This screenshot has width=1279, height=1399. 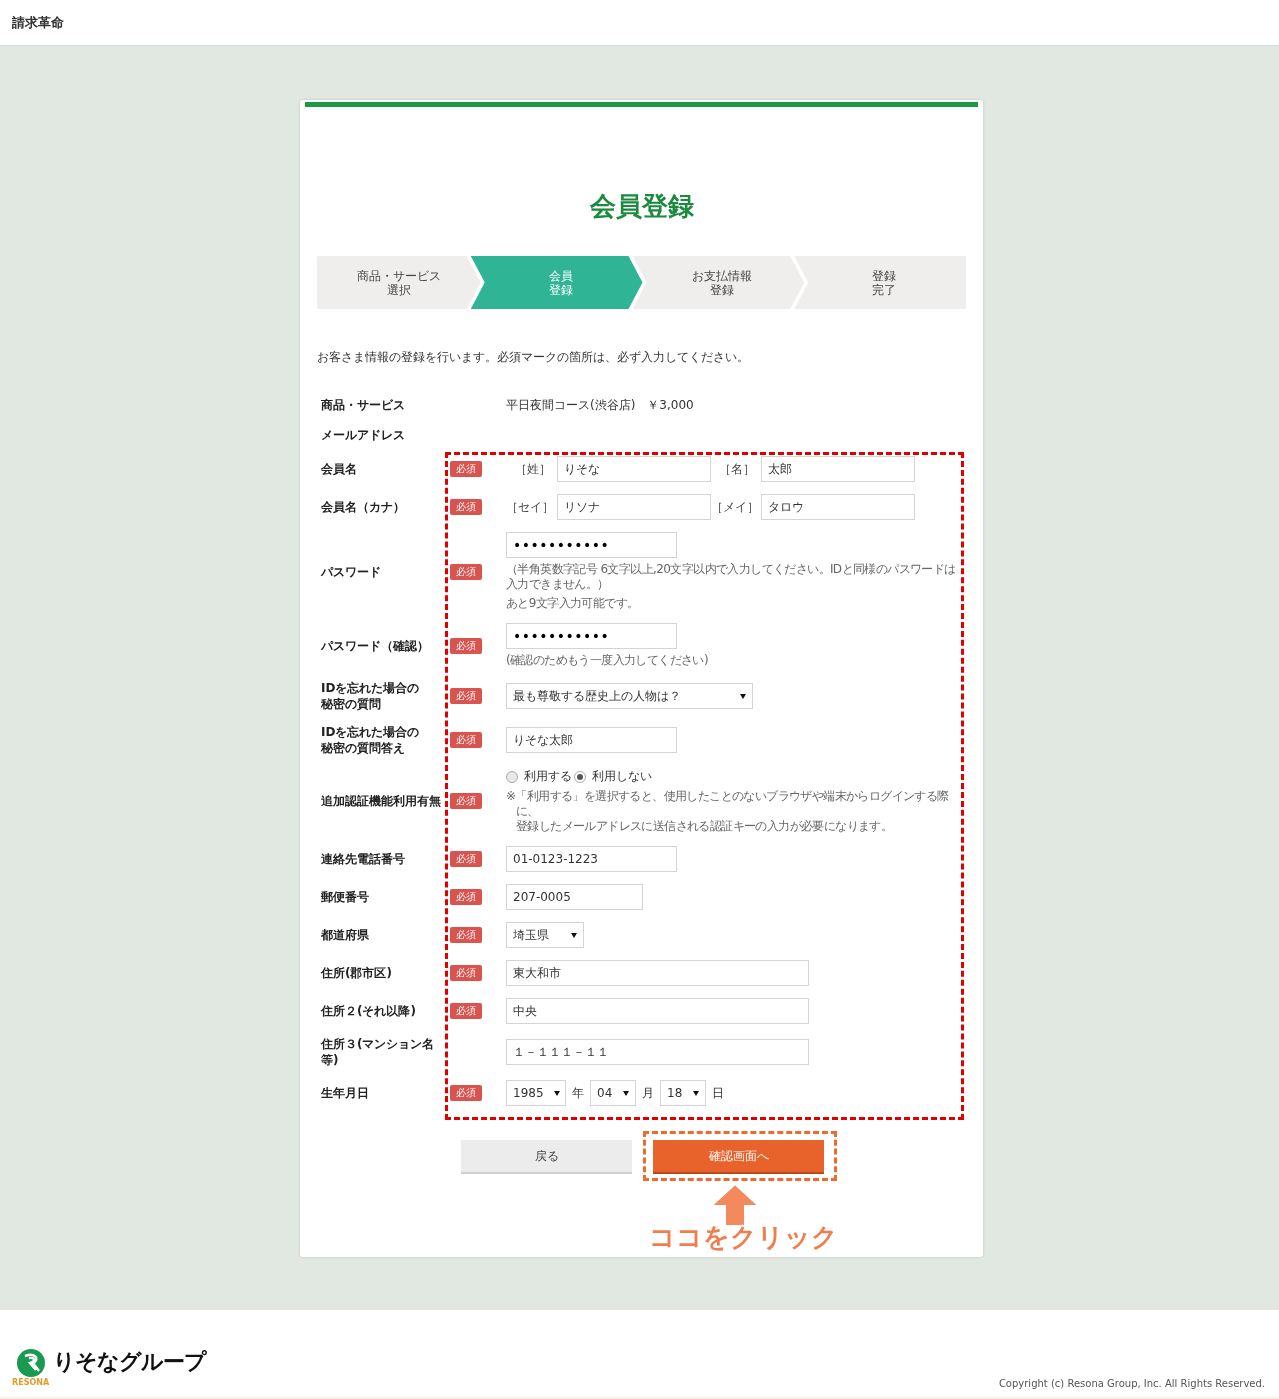 What do you see at coordinates (536, 1093) in the screenshot?
I see `dropdown: 1985` at bounding box center [536, 1093].